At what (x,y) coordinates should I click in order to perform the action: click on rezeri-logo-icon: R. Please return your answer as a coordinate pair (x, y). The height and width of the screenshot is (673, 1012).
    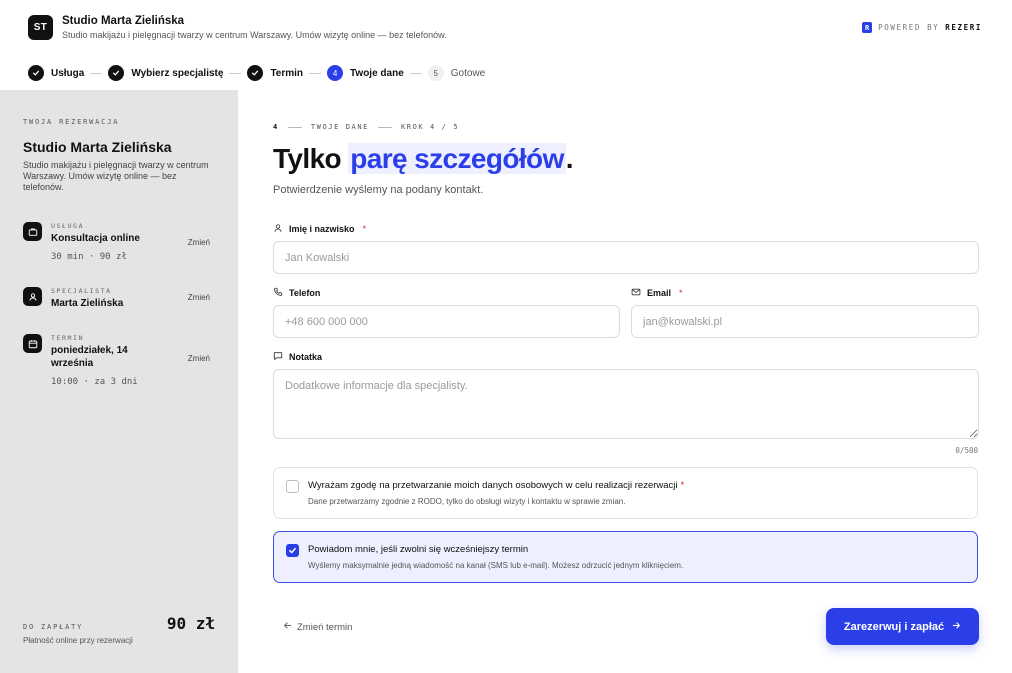
    Looking at the image, I should click on (867, 27).